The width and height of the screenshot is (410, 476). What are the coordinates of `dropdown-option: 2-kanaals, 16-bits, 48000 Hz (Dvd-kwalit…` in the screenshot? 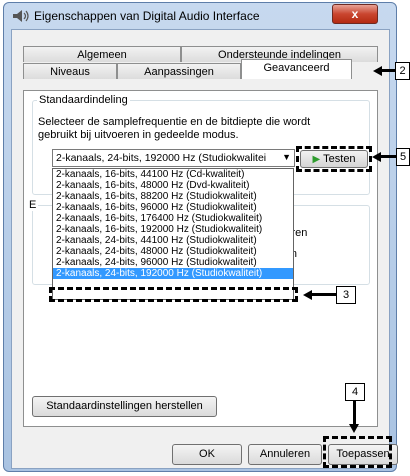 It's located at (173, 185).